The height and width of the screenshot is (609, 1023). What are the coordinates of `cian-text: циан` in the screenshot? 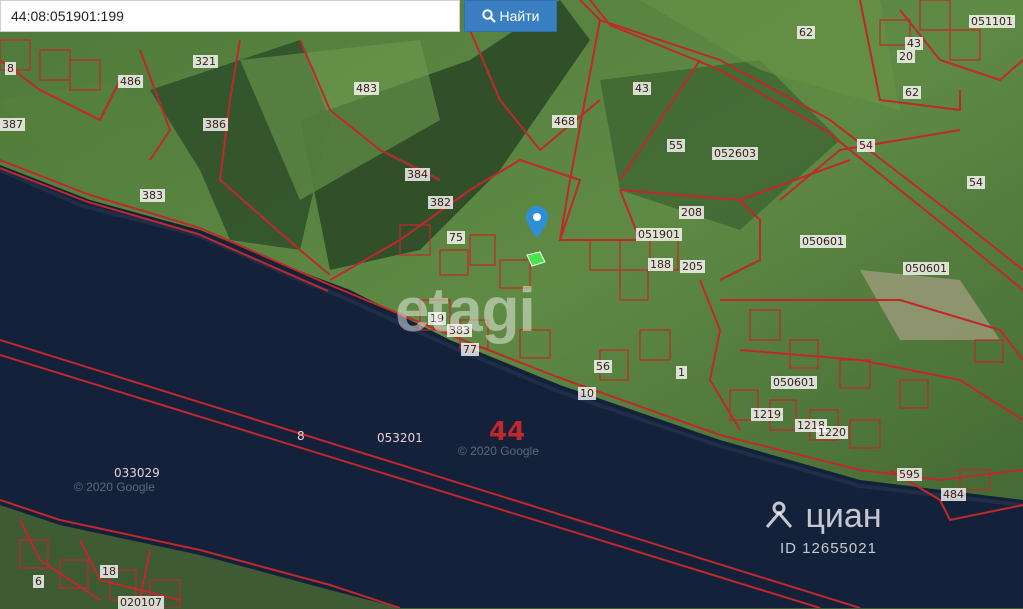 It's located at (843, 516).